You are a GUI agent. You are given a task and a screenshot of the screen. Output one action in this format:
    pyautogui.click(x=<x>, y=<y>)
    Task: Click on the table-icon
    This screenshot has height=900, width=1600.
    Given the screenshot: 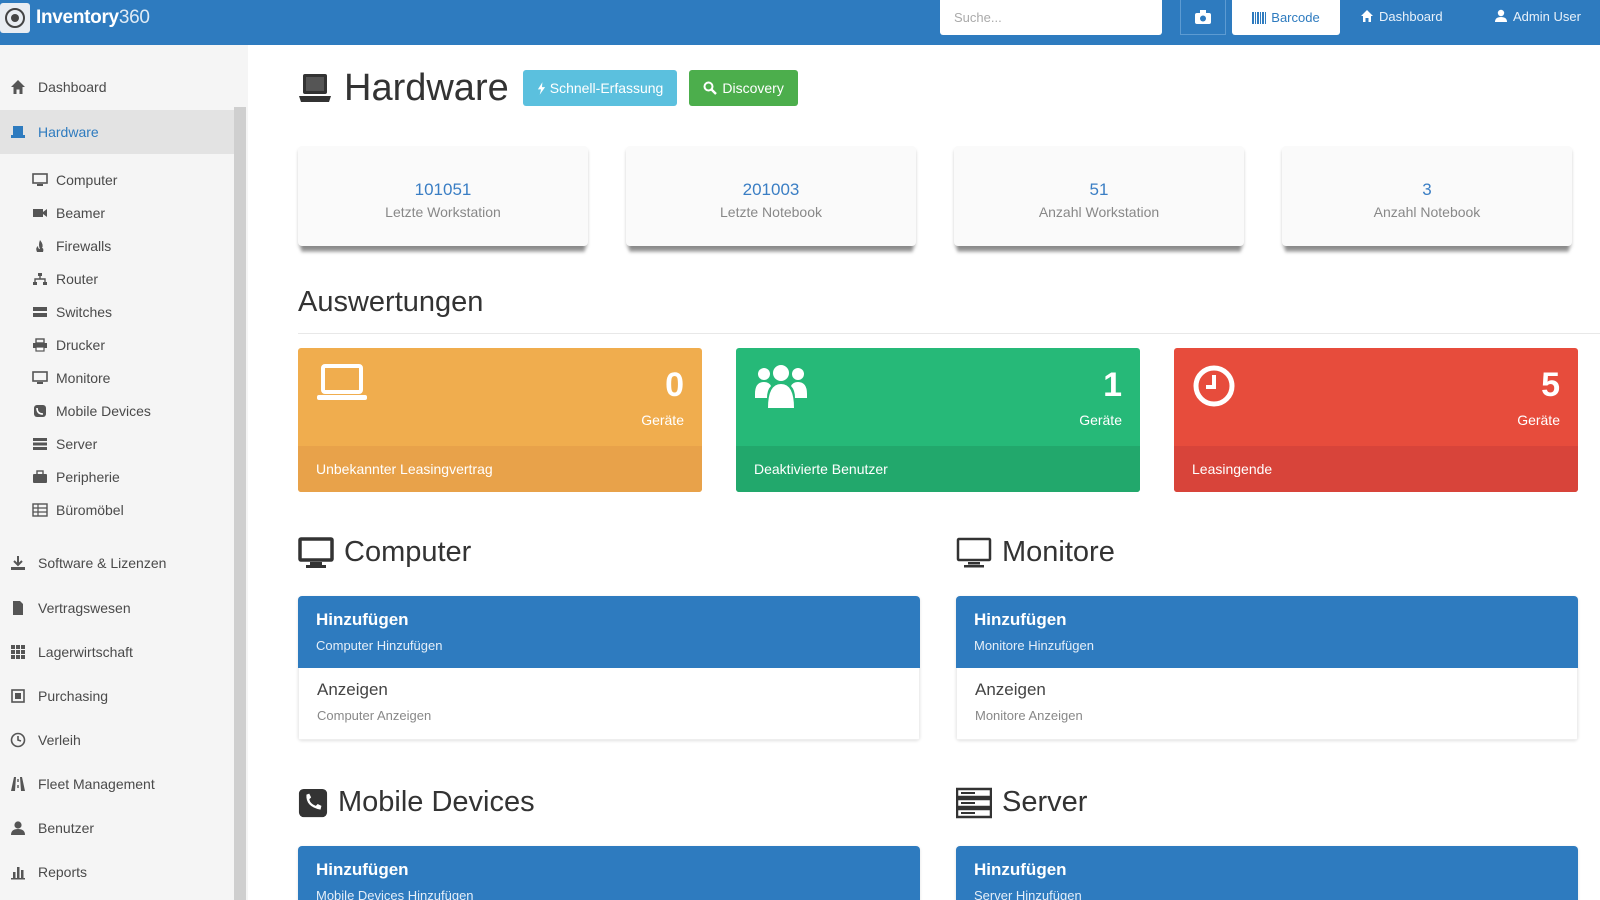 What is the action you would take?
    pyautogui.click(x=40, y=510)
    